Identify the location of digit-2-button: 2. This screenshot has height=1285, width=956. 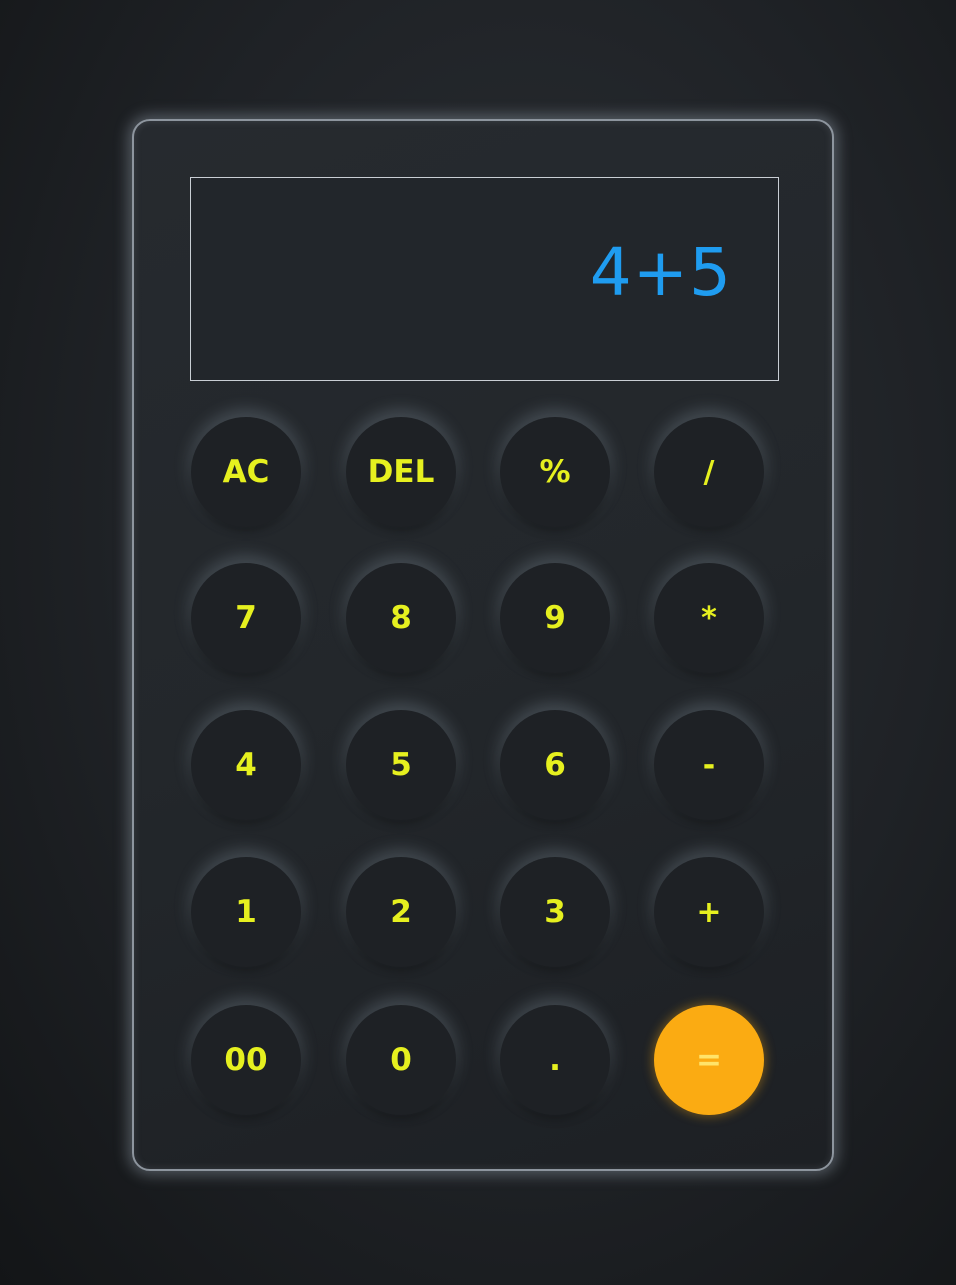
(401, 912).